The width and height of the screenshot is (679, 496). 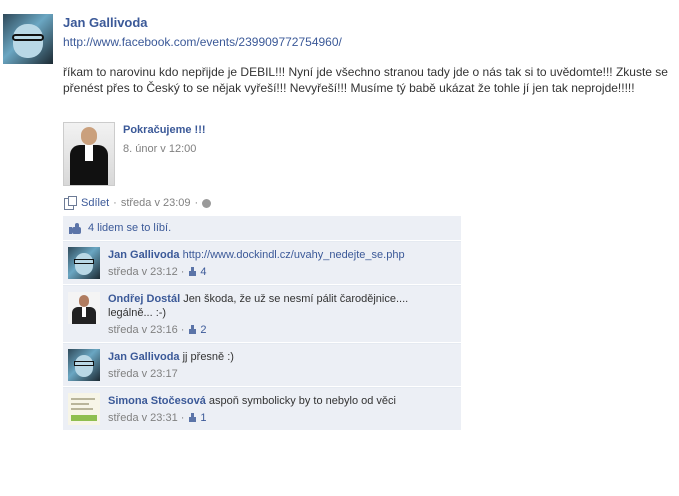 I want to click on comment-like-count: 4, so click(x=203, y=272).